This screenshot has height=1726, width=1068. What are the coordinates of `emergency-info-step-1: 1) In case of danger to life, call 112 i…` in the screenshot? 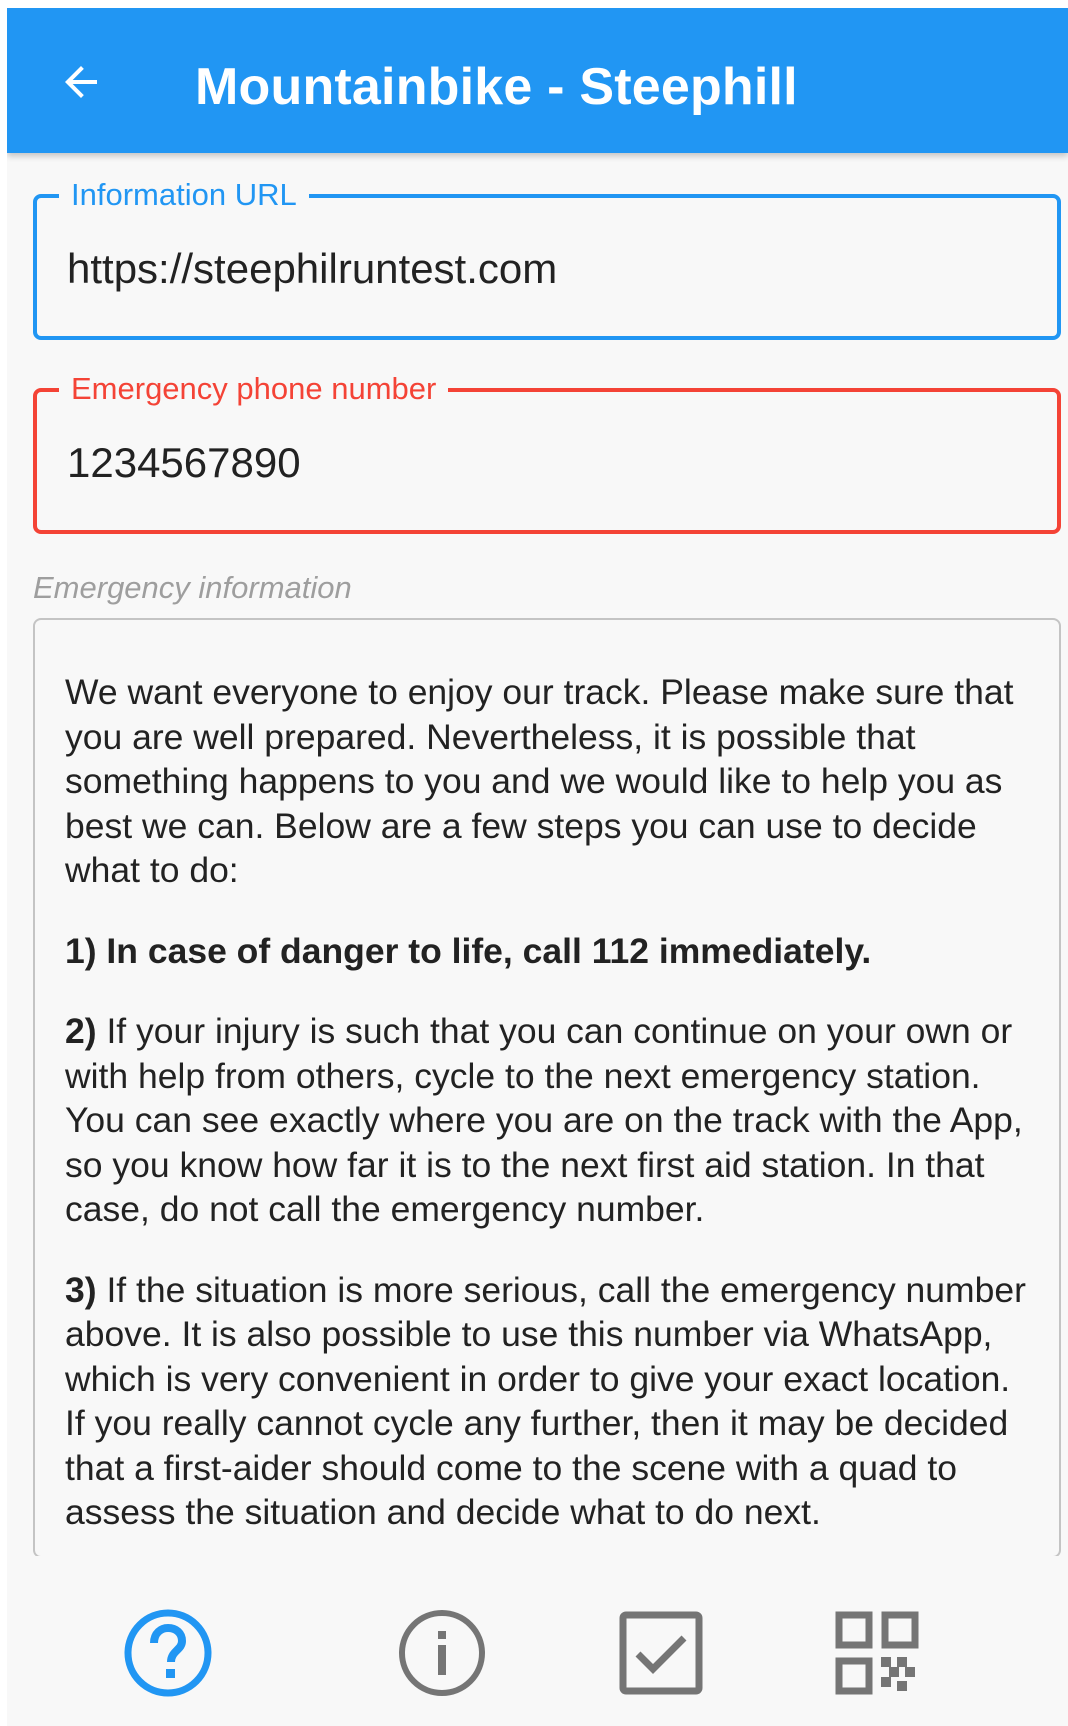 It's located at (468, 950).